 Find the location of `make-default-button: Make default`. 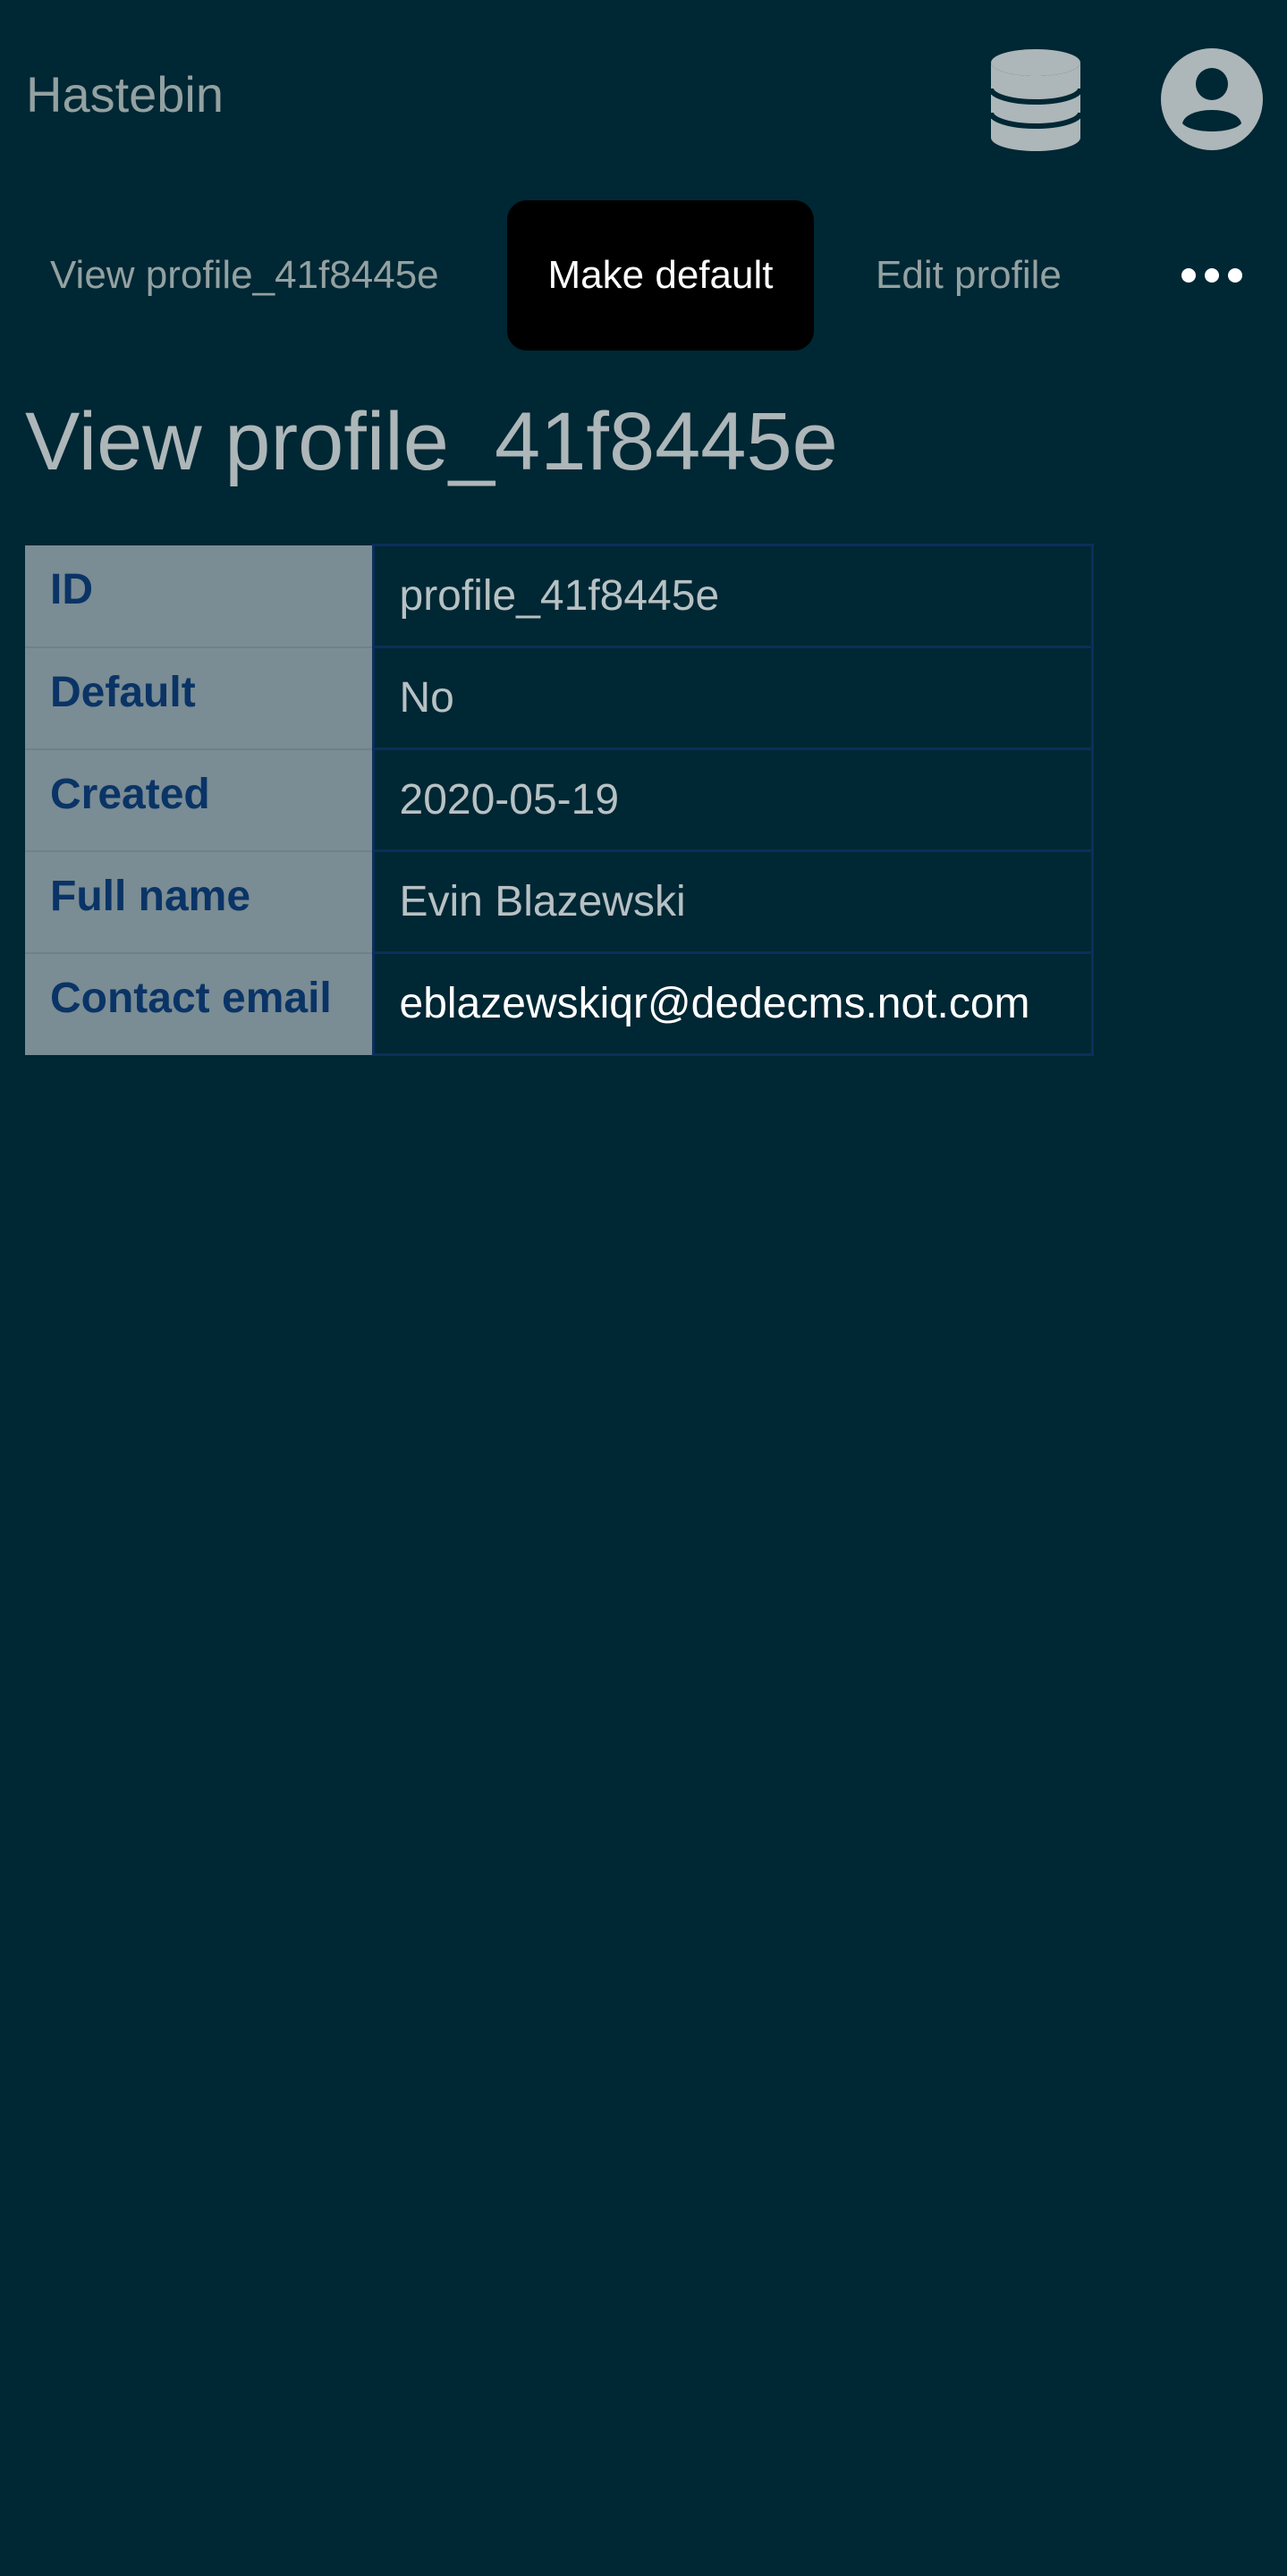

make-default-button: Make default is located at coordinates (660, 275).